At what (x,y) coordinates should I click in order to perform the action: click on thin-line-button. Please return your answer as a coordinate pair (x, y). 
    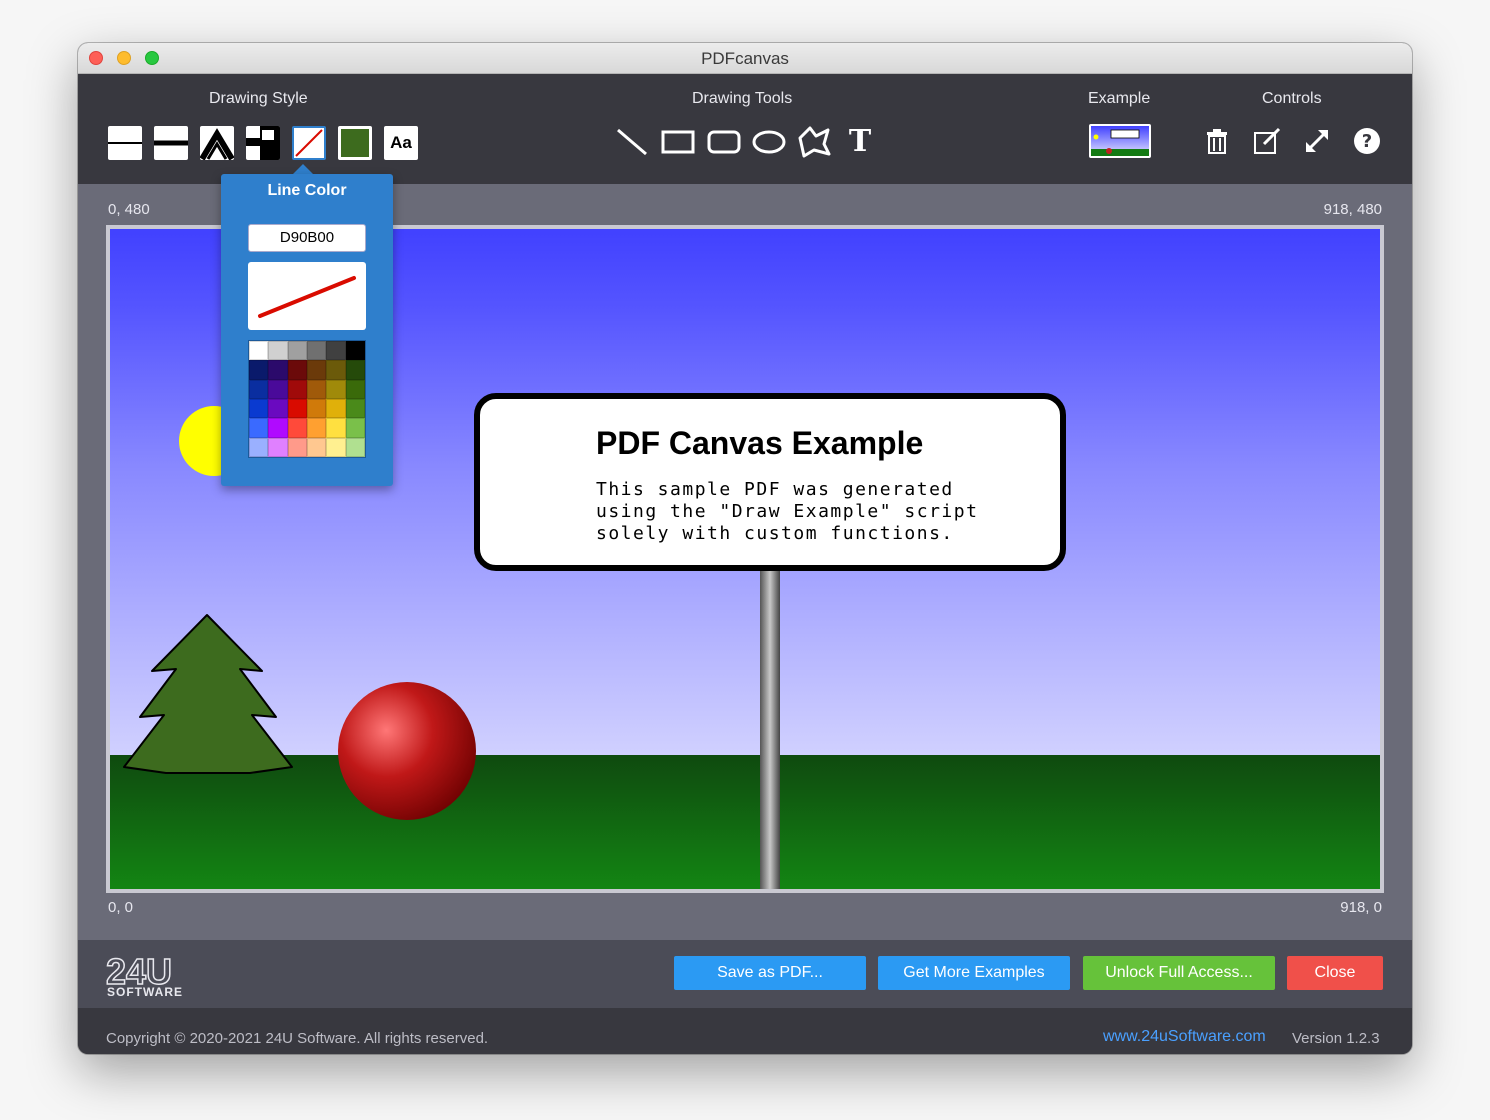
    Looking at the image, I should click on (125, 143).